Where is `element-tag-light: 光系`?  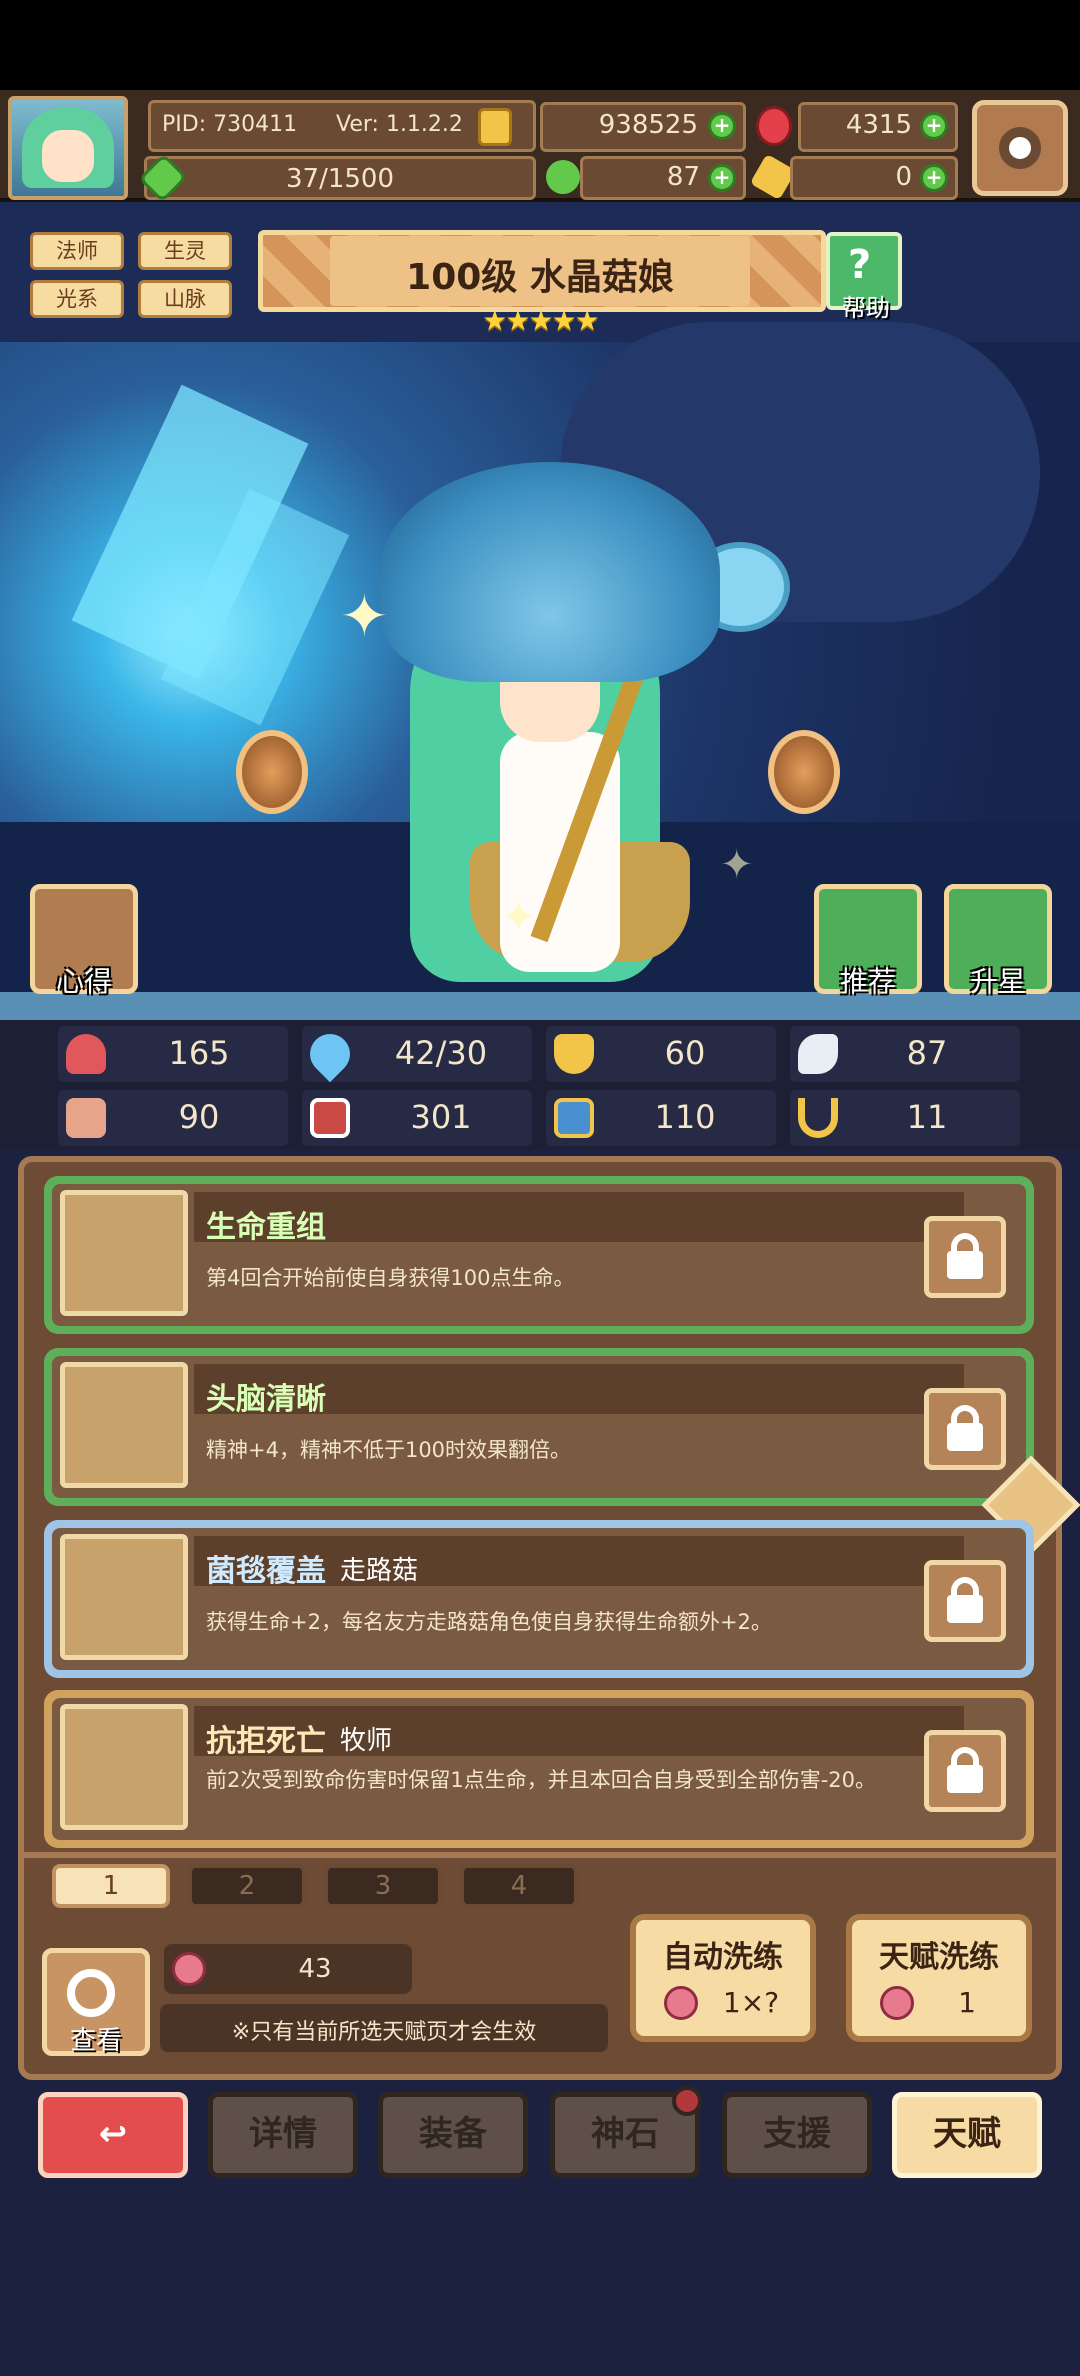
element-tag-light: 光系 is located at coordinates (77, 299).